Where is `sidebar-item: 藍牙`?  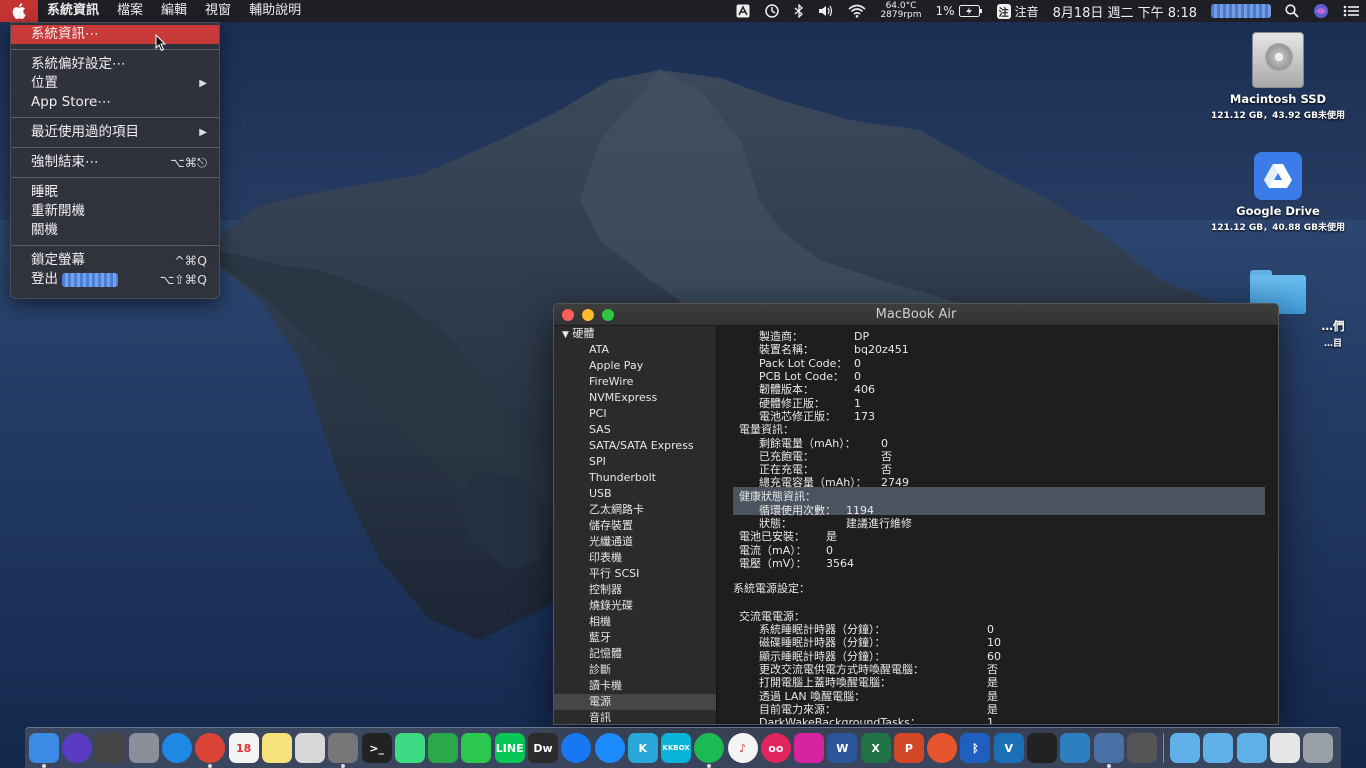
sidebar-item: 藍牙 is located at coordinates (635, 638).